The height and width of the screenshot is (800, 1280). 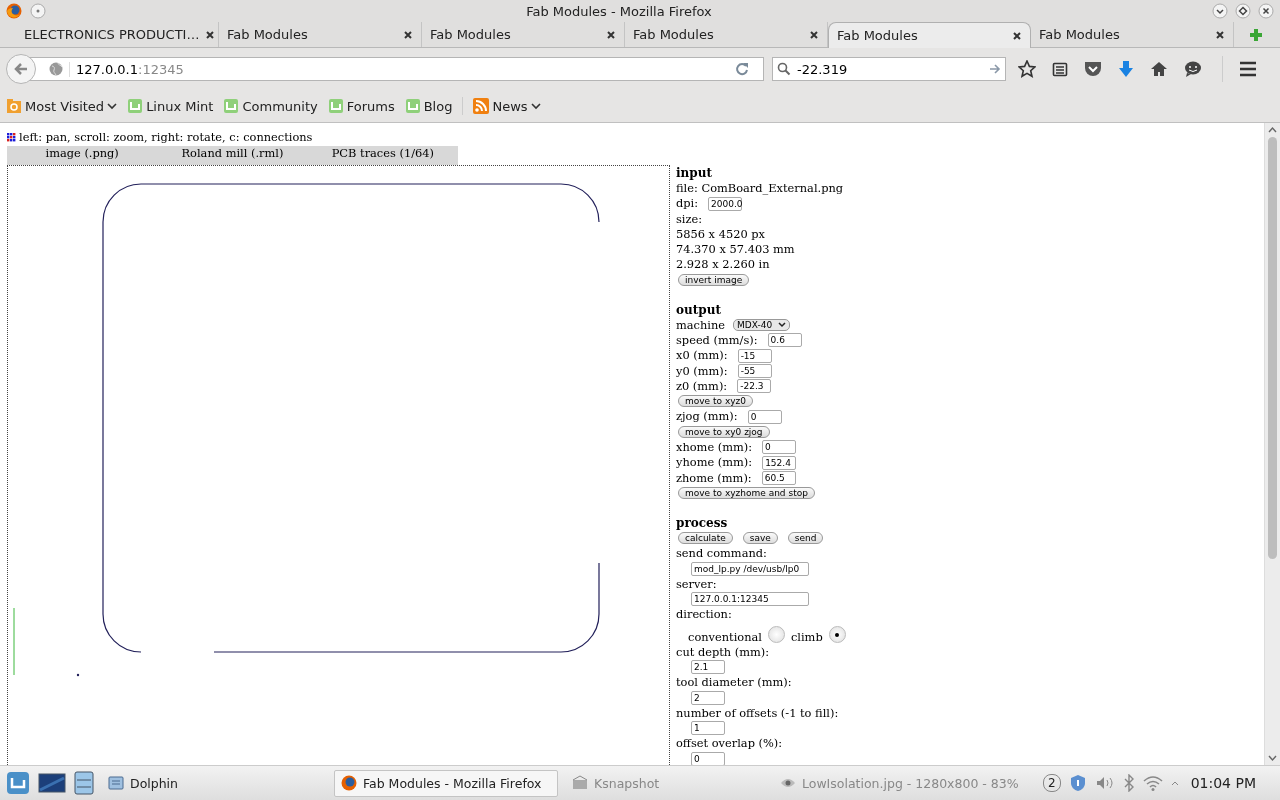 What do you see at coordinates (1152, 783) in the screenshot?
I see `wifi-icon` at bounding box center [1152, 783].